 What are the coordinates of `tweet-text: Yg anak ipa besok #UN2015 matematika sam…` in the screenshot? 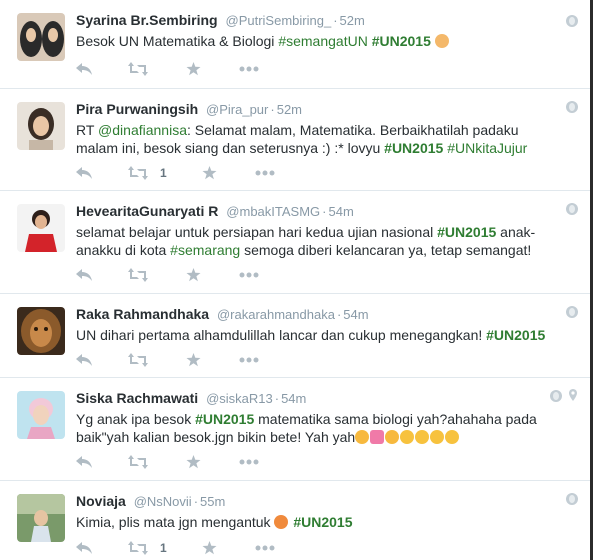 It's located at (319, 428).